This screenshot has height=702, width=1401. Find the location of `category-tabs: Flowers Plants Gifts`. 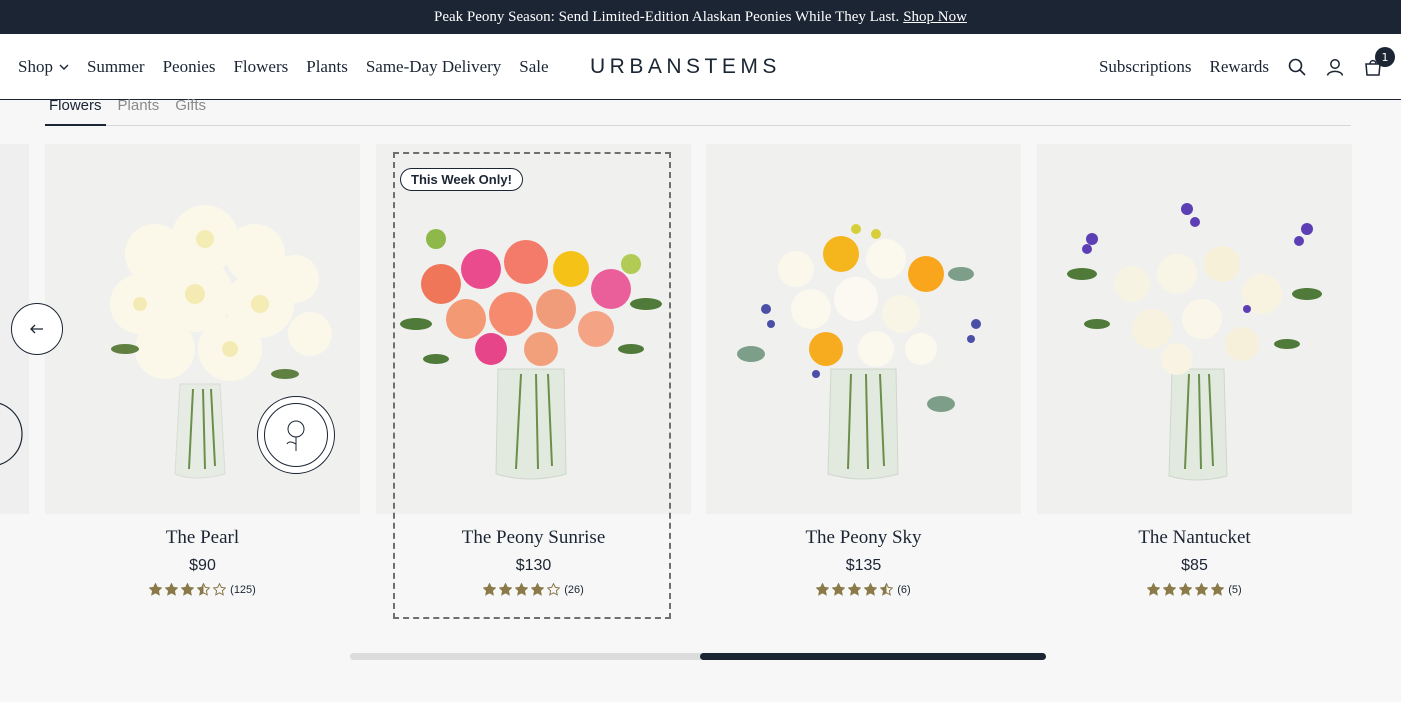

category-tabs: Flowers Plants Gifts is located at coordinates (698, 112).